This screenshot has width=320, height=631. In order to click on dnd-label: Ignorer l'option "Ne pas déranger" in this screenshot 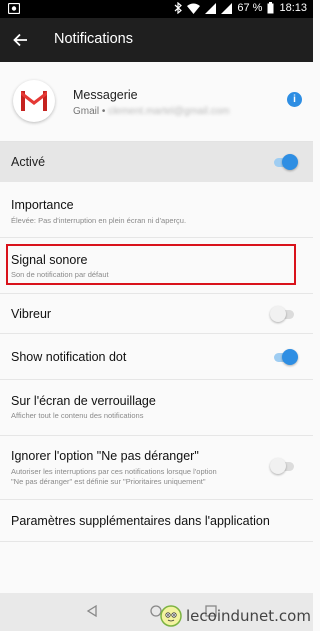, I will do `click(105, 456)`.